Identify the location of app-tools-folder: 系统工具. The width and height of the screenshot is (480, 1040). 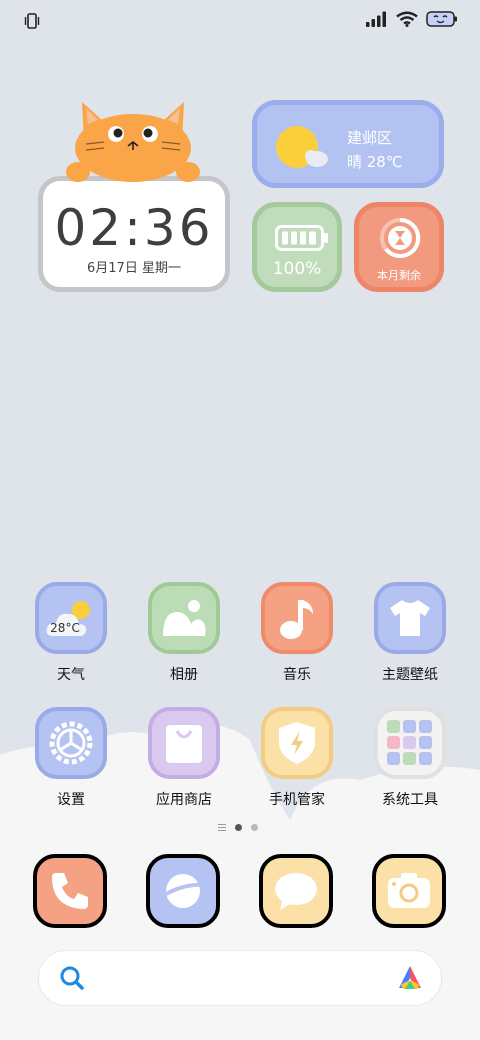
(410, 758).